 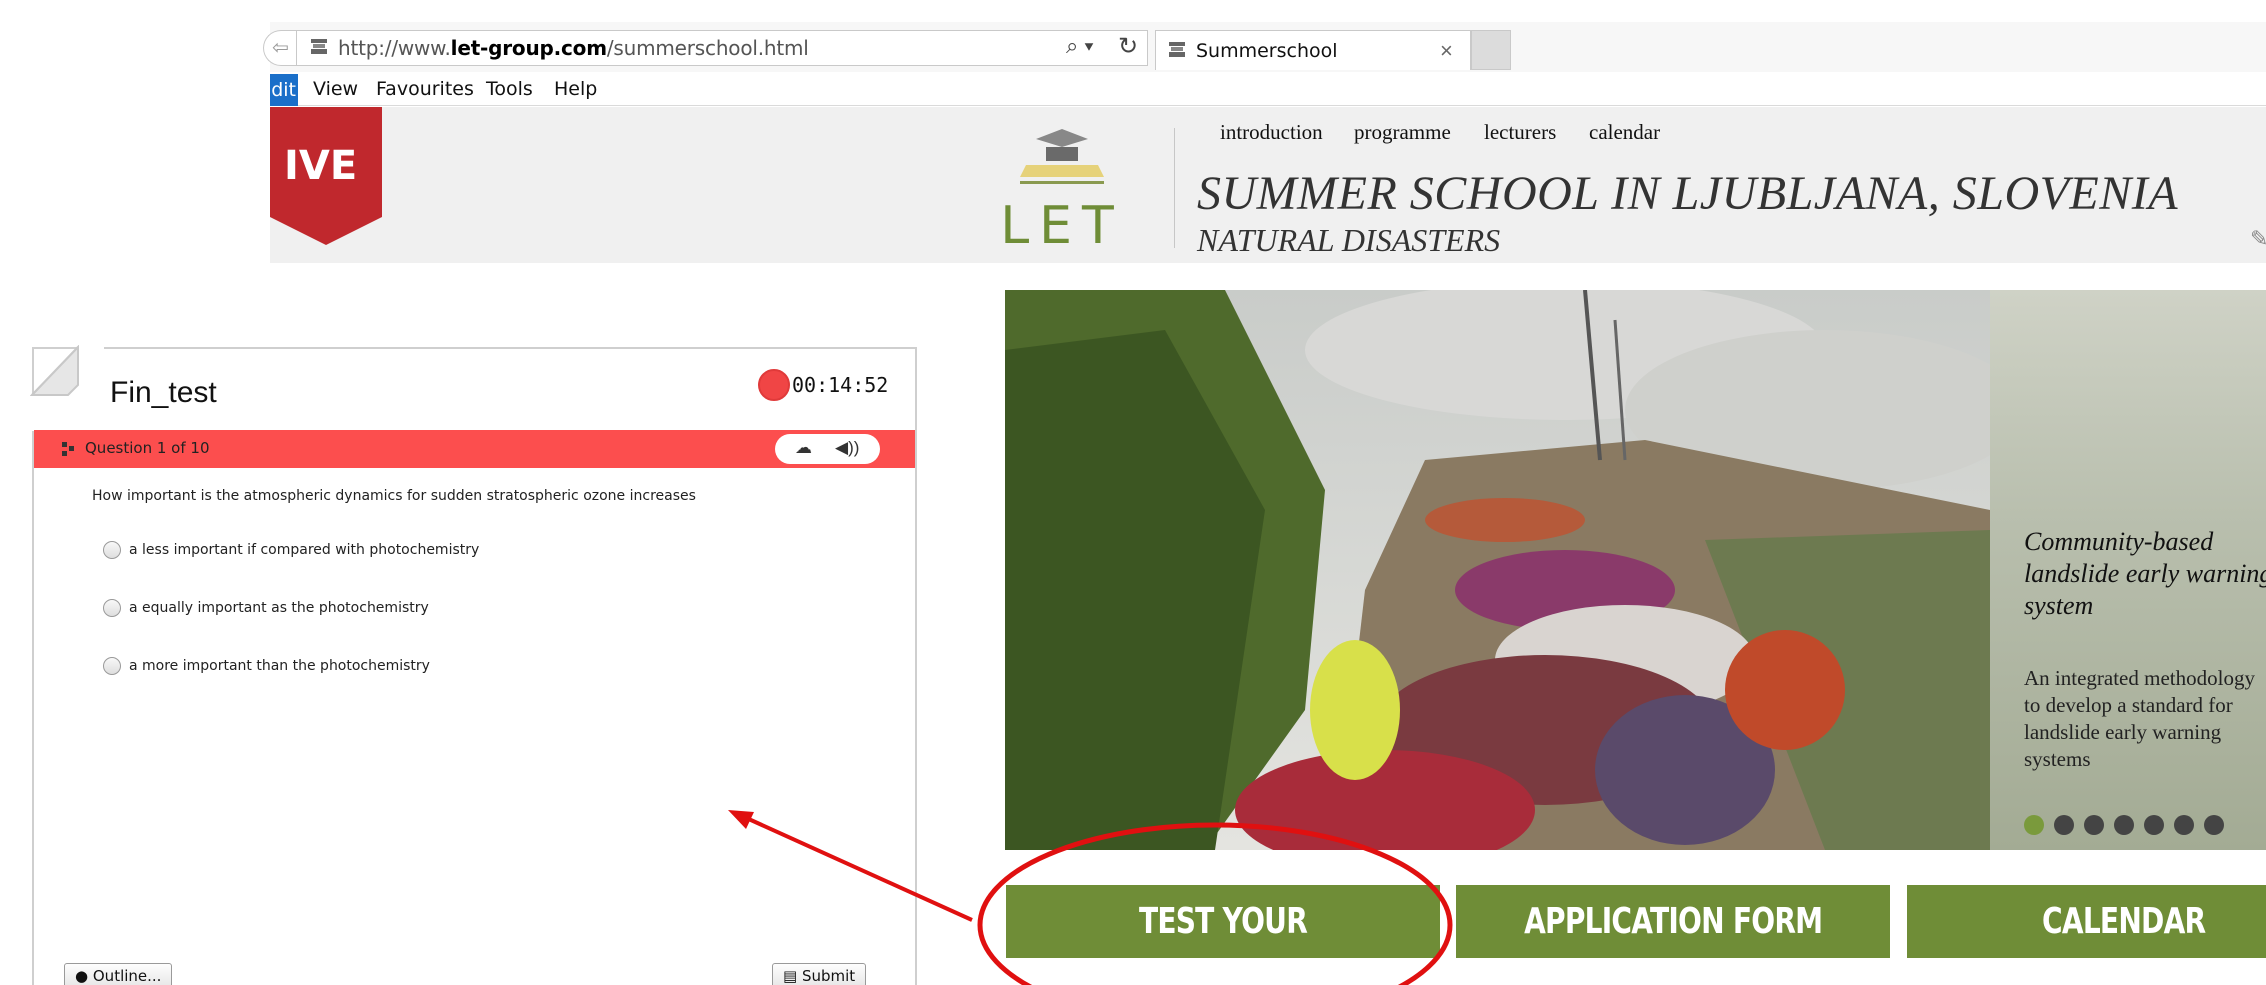 What do you see at coordinates (575, 89) in the screenshot?
I see `menu-help: Help` at bounding box center [575, 89].